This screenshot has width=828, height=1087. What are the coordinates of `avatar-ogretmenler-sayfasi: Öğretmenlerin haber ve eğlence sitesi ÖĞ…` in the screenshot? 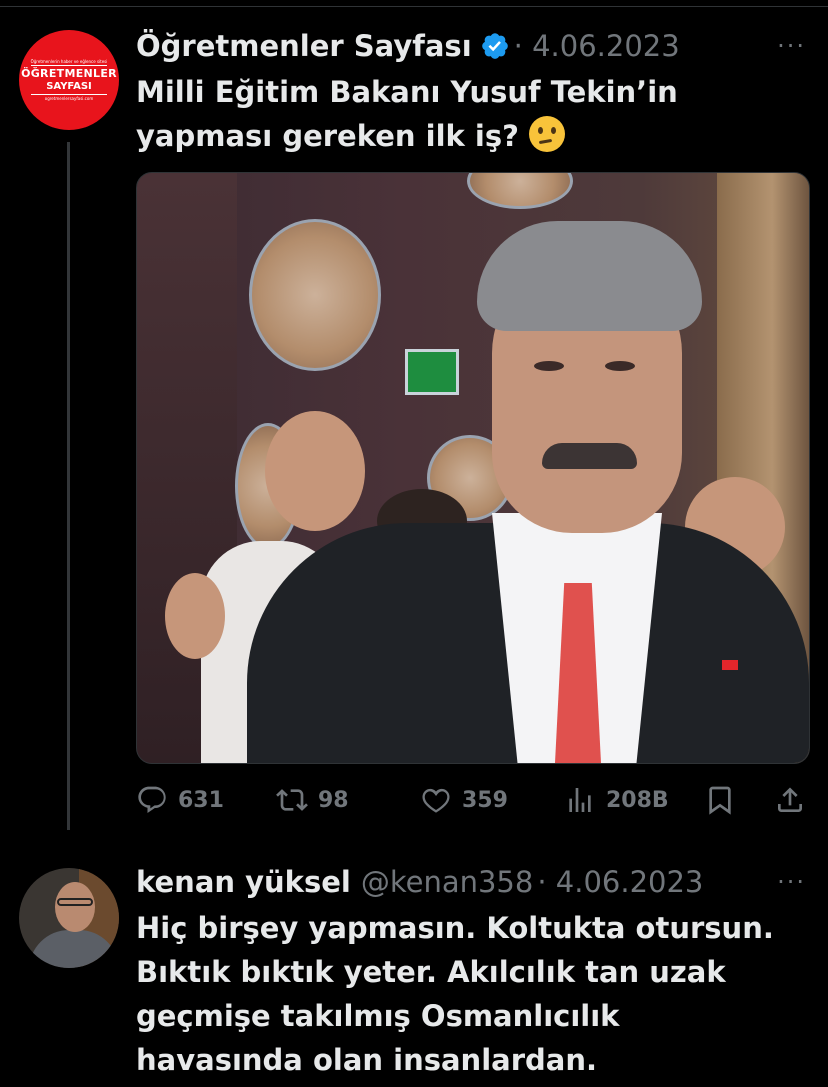 It's located at (69, 80).